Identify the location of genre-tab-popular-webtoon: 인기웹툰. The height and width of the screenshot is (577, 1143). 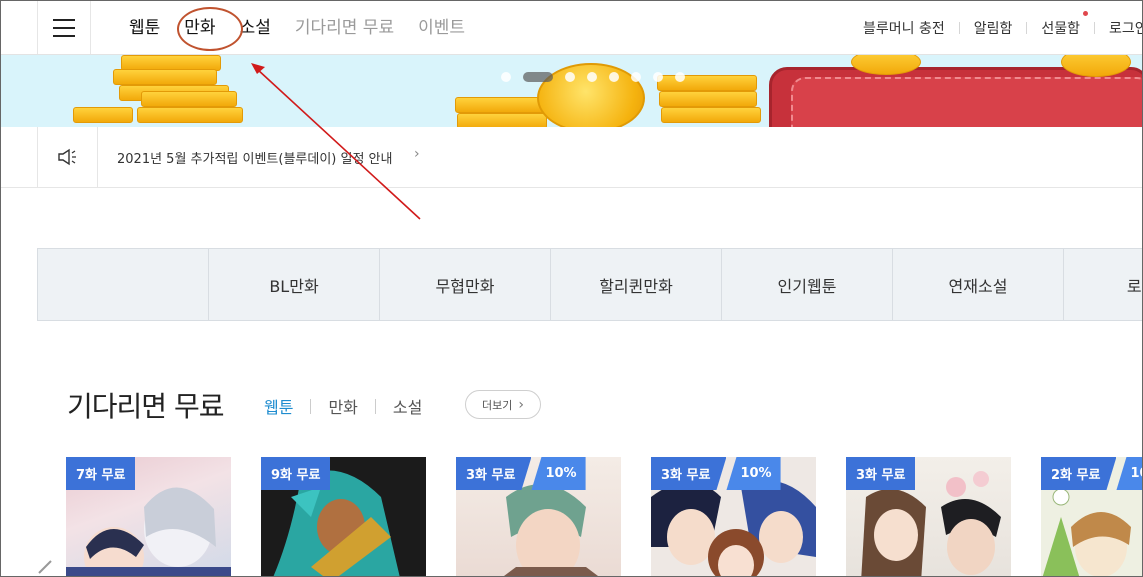
(807, 284).